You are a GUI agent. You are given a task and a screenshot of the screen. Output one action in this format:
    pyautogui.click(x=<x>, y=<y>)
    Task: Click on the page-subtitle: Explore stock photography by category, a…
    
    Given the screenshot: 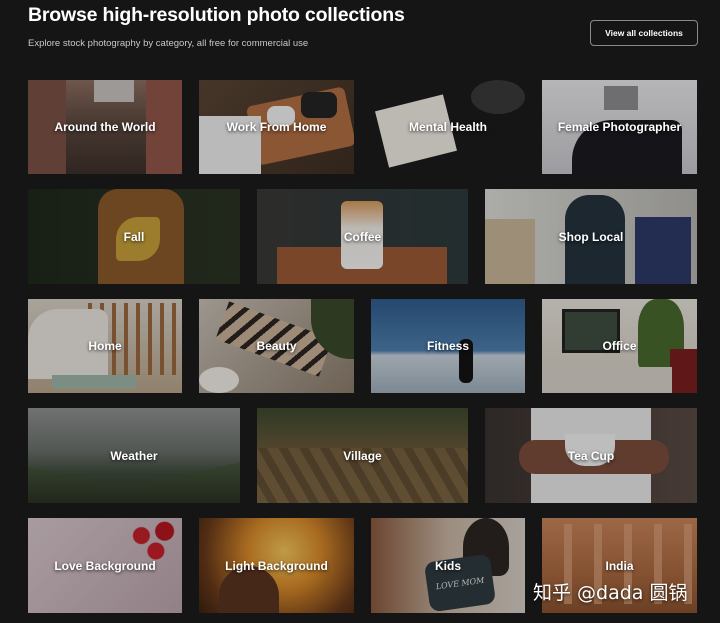 What is the action you would take?
    pyautogui.click(x=168, y=43)
    